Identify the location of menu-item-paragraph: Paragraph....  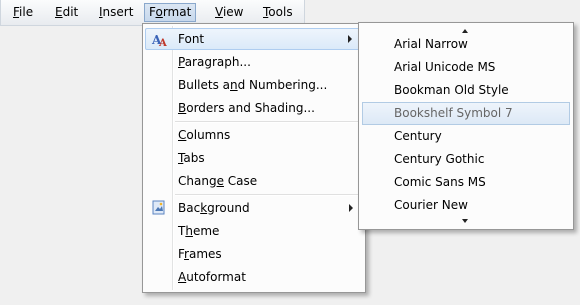
(254, 62).